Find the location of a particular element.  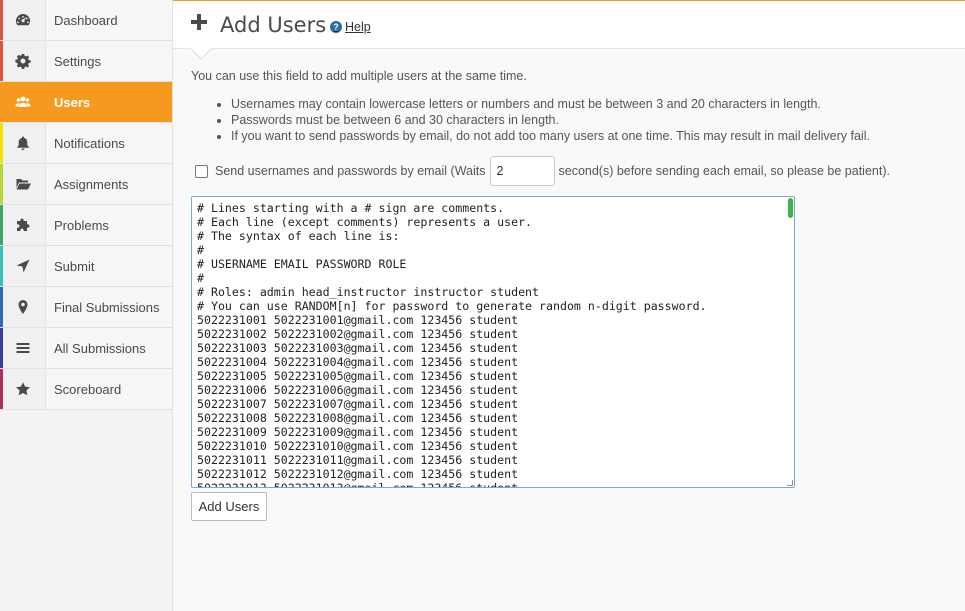

header-notch is located at coordinates (201, 53).